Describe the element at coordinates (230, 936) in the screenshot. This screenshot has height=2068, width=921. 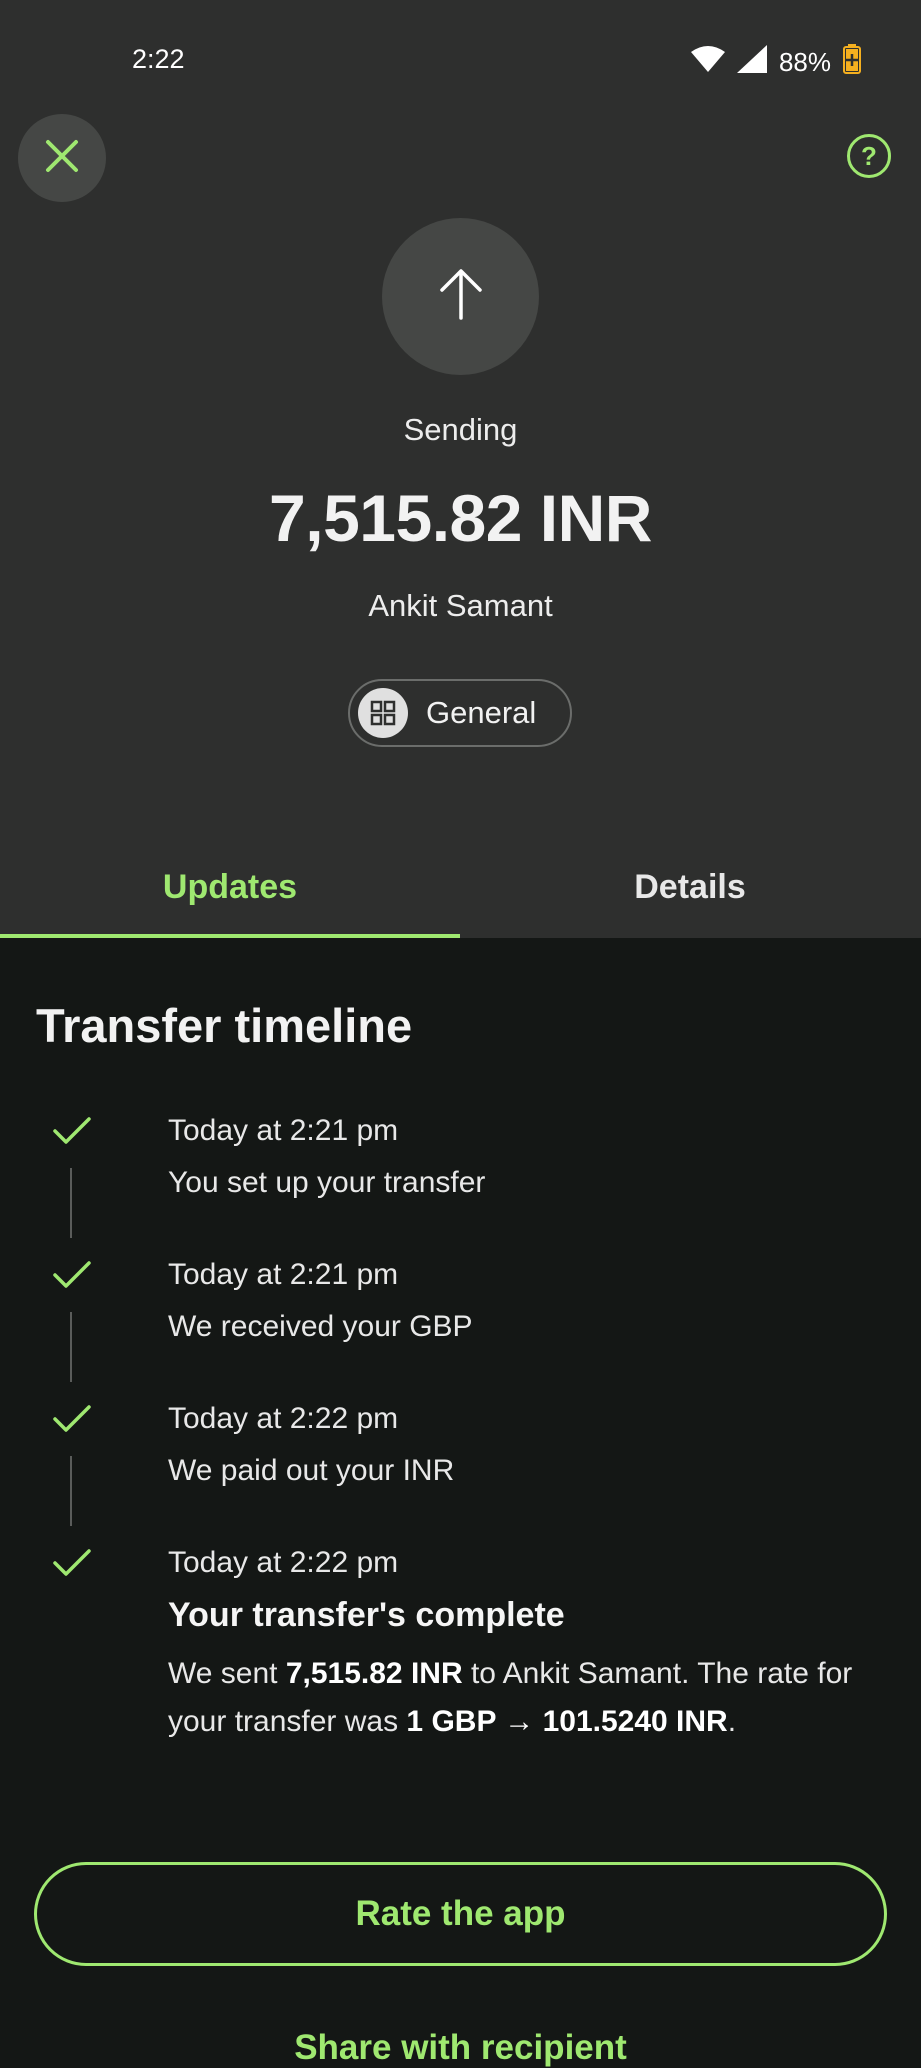
I see `active-tab-indicator` at that location.